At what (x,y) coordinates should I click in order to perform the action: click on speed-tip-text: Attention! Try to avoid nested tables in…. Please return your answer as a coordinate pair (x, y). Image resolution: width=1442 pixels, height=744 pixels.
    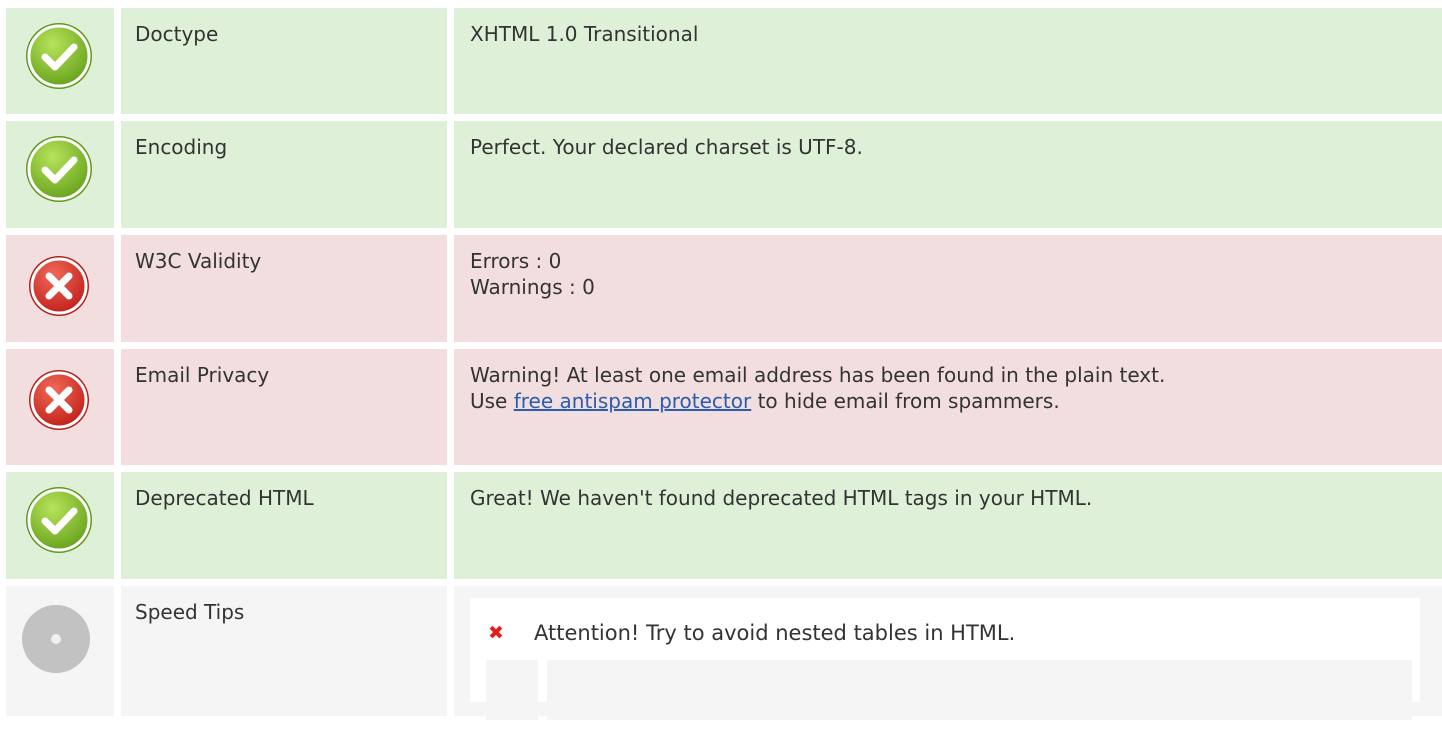
    Looking at the image, I should click on (775, 633).